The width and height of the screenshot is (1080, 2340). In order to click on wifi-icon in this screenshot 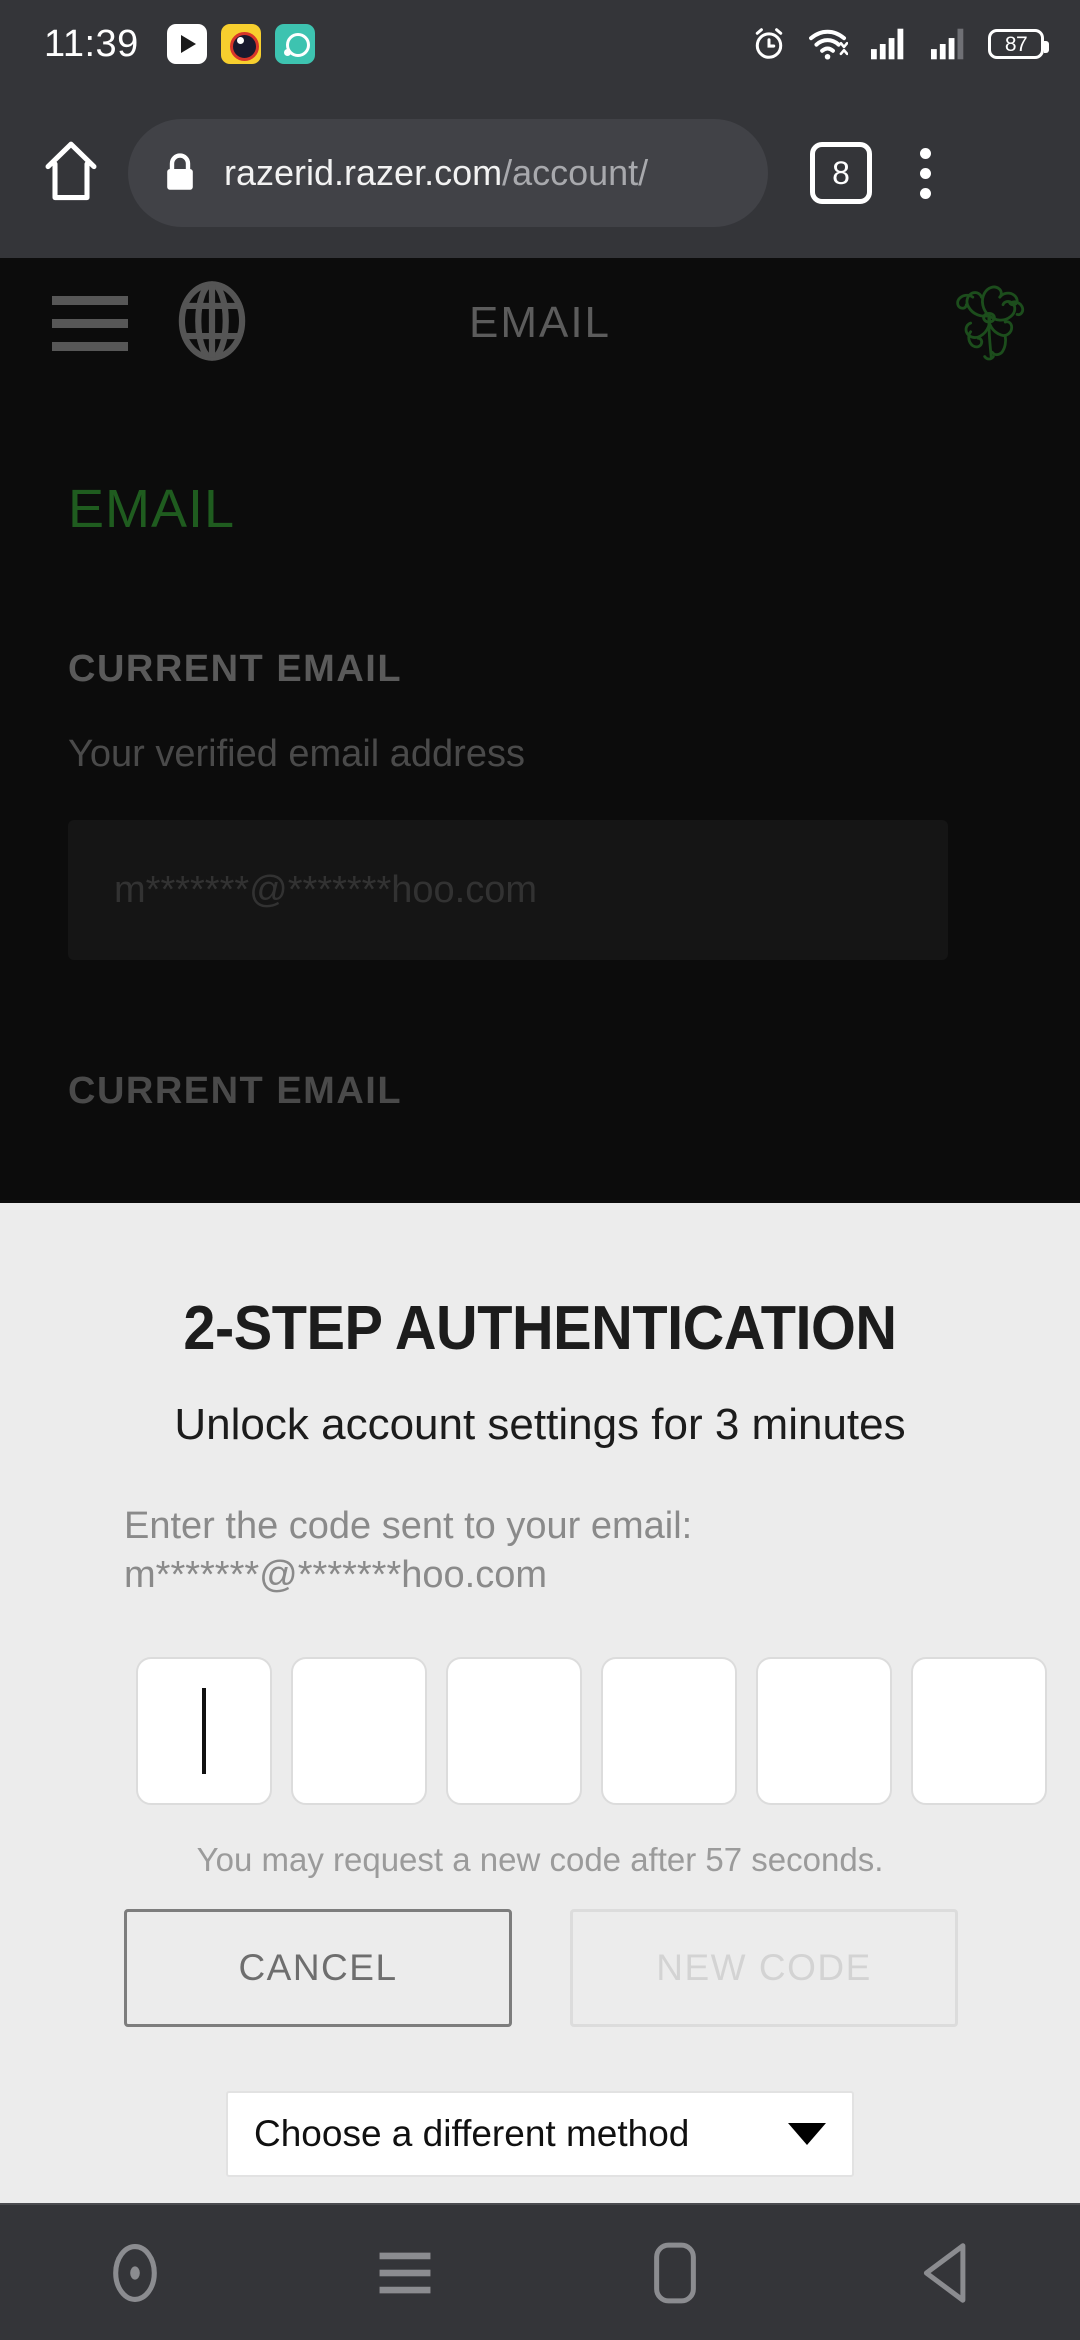, I will do `click(828, 44)`.